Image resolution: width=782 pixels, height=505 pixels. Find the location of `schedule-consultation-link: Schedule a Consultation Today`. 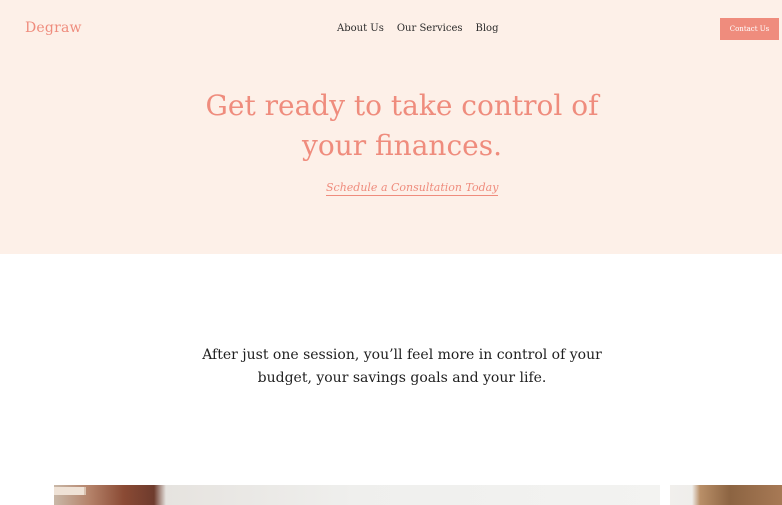

schedule-consultation-link: Schedule a Consultation Today is located at coordinates (412, 188).